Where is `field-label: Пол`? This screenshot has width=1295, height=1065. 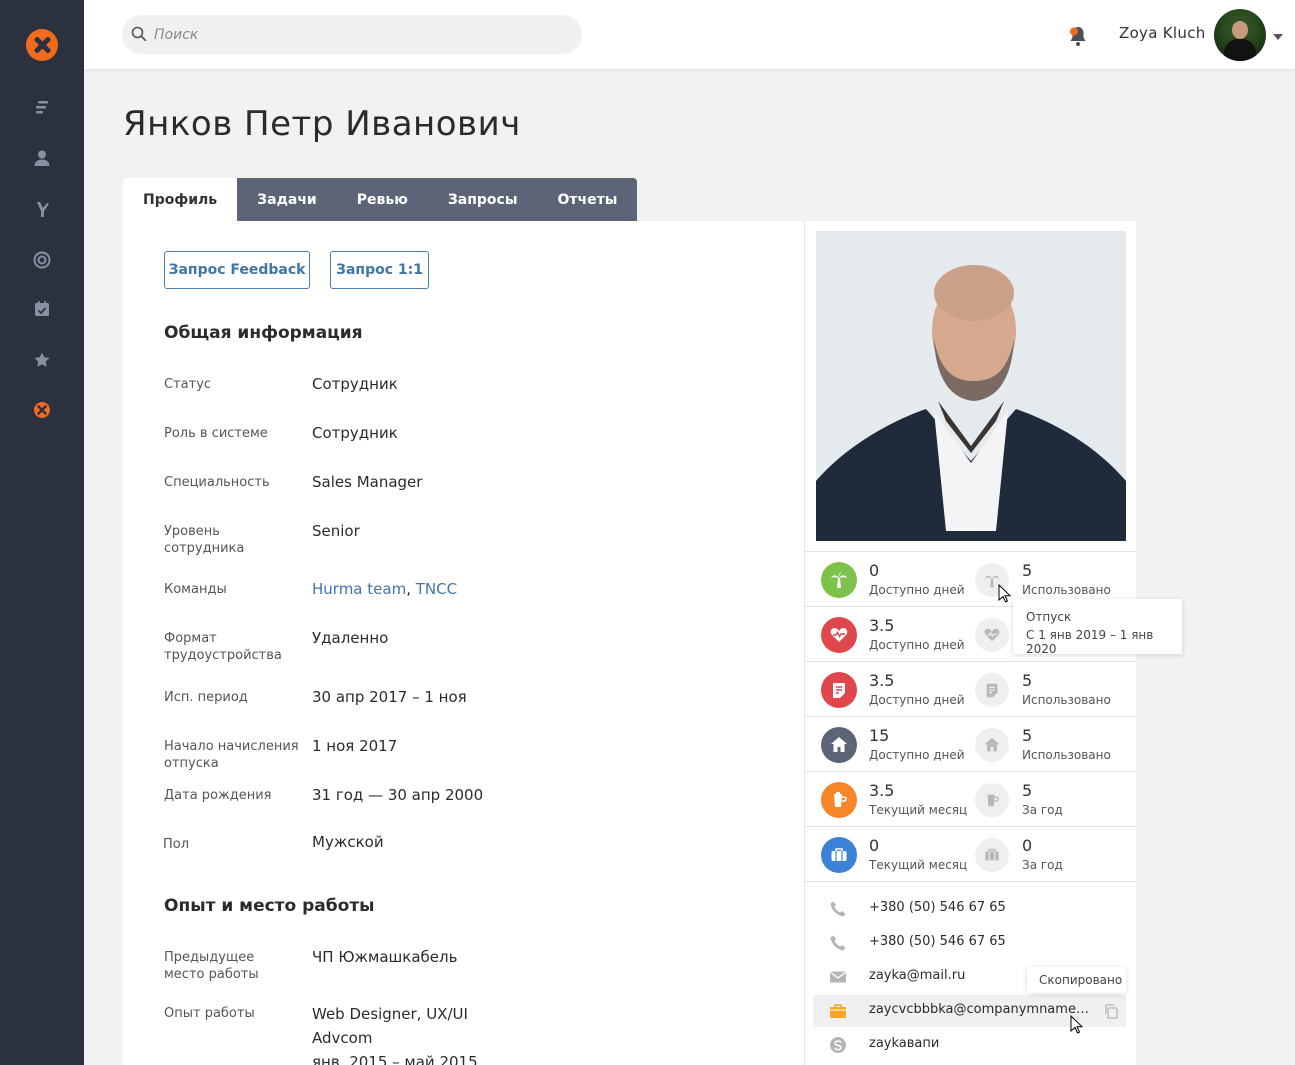 field-label: Пол is located at coordinates (176, 844).